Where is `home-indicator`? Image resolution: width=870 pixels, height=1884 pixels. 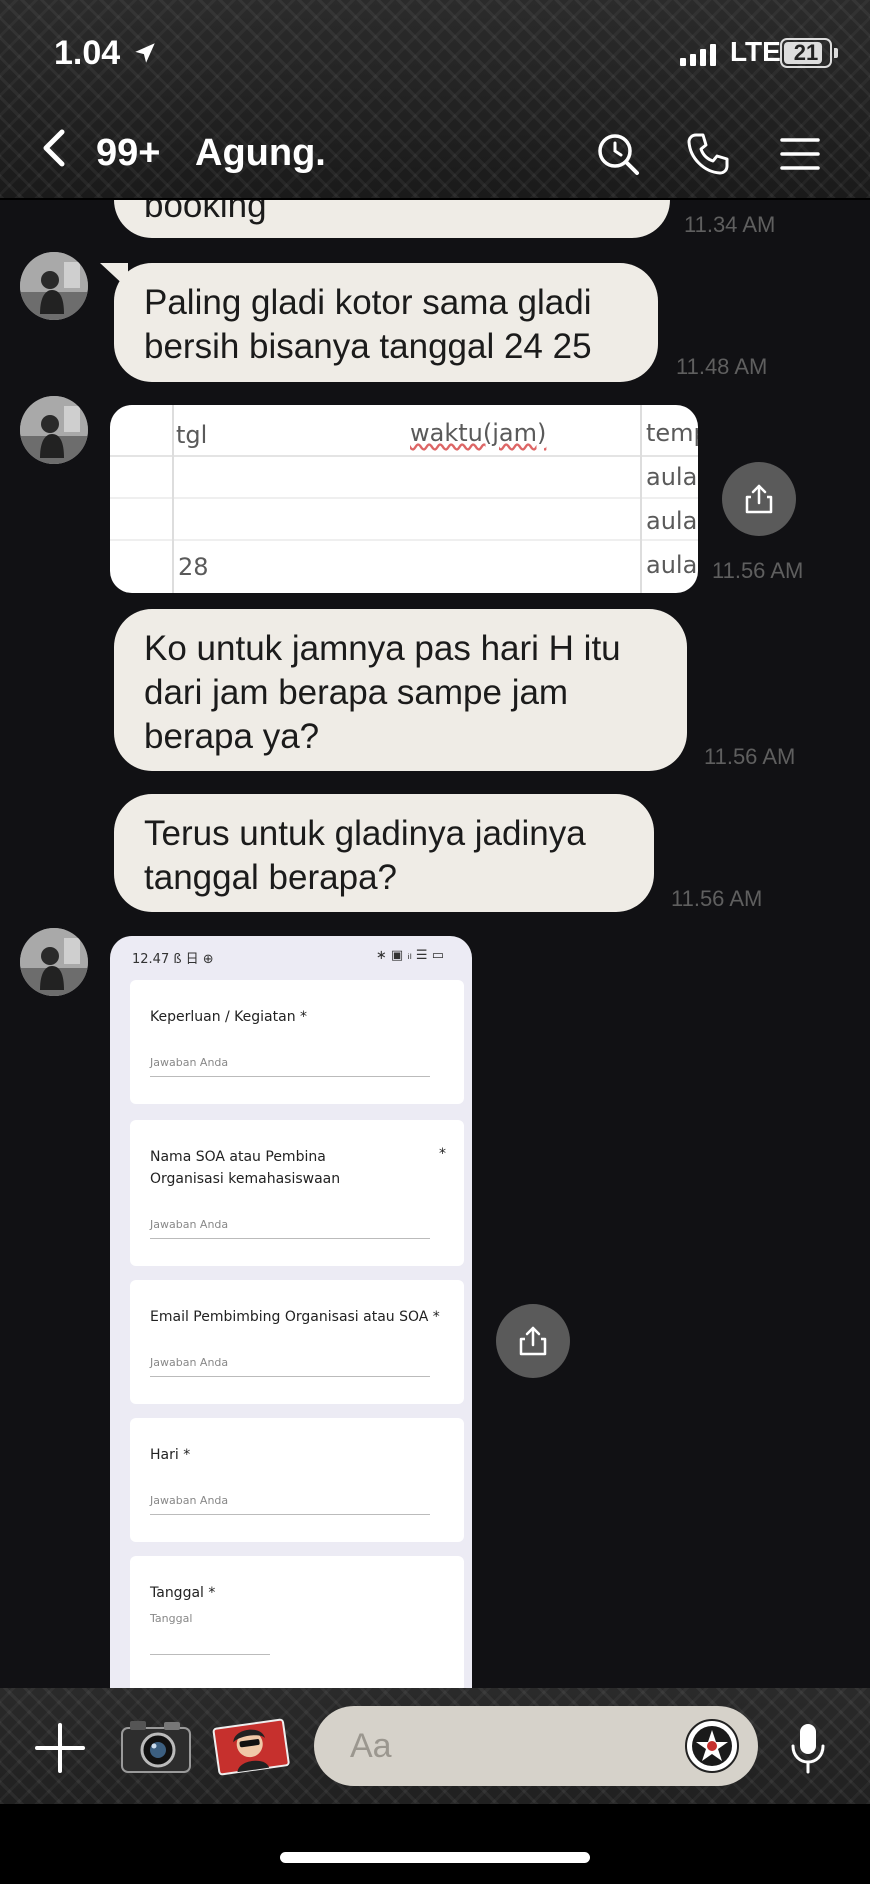 home-indicator is located at coordinates (435, 1857).